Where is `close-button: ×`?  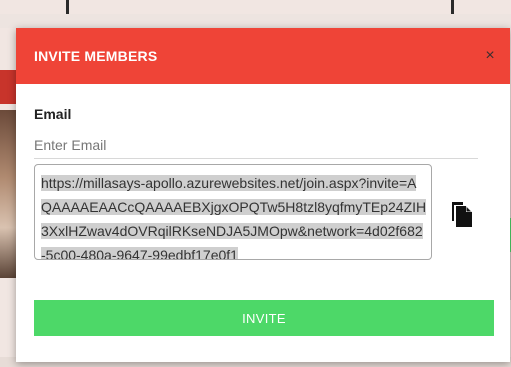
close-button: × is located at coordinates (490, 56).